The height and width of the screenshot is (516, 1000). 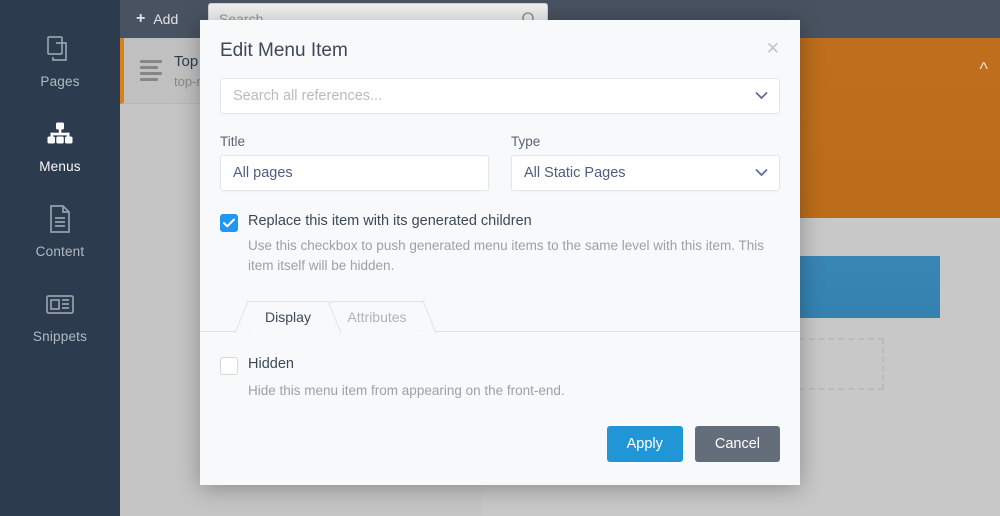 What do you see at coordinates (354, 173) in the screenshot?
I see `title-input: All pages` at bounding box center [354, 173].